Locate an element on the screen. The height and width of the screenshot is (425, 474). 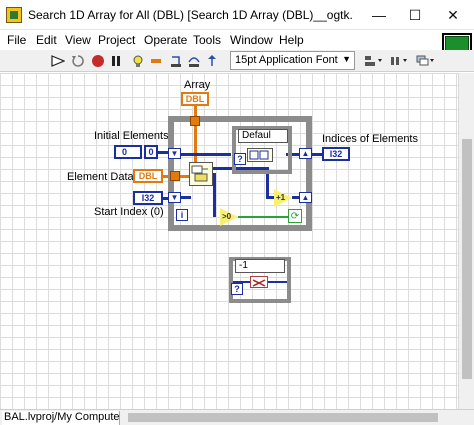
run-arrow-icon is located at coordinates (58, 61).